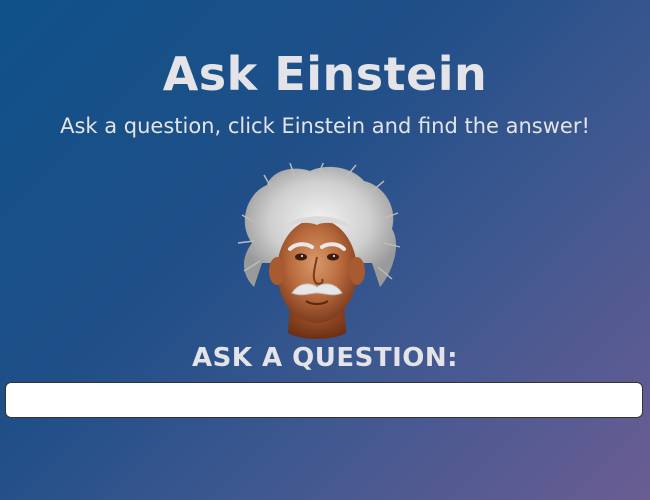 The height and width of the screenshot is (500, 650). What do you see at coordinates (325, 74) in the screenshot?
I see `page-title: Ask Einstein` at bounding box center [325, 74].